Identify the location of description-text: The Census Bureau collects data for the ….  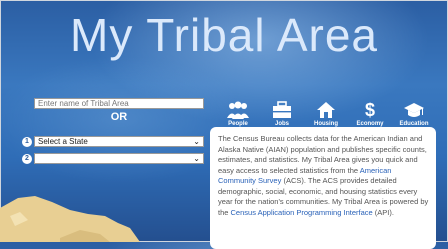
(322, 154).